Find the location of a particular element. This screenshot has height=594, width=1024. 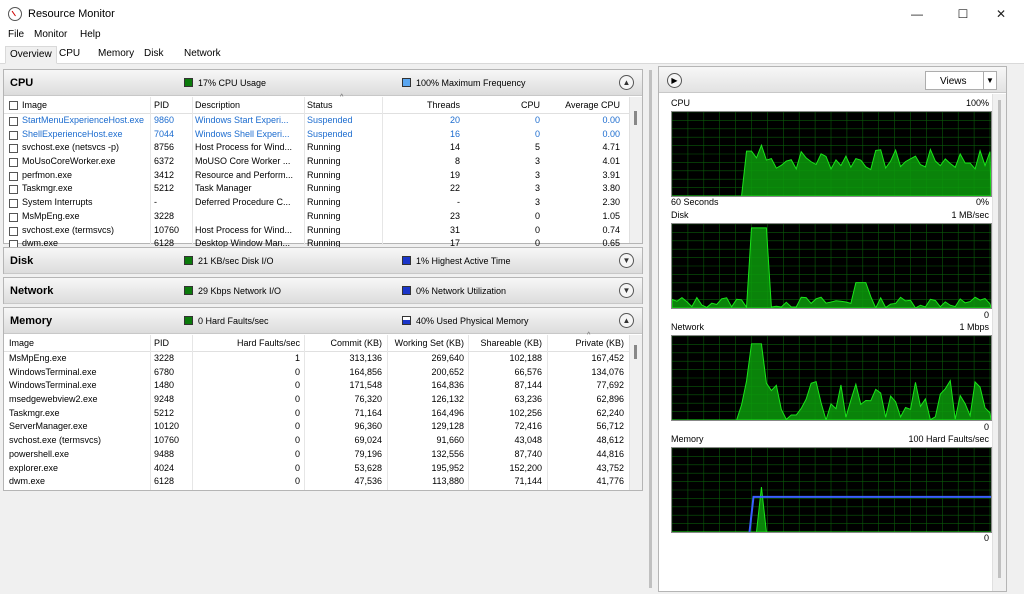

table-row: MsMpEng.exe 3228 Running 23 0 1.05 is located at coordinates (317, 217).